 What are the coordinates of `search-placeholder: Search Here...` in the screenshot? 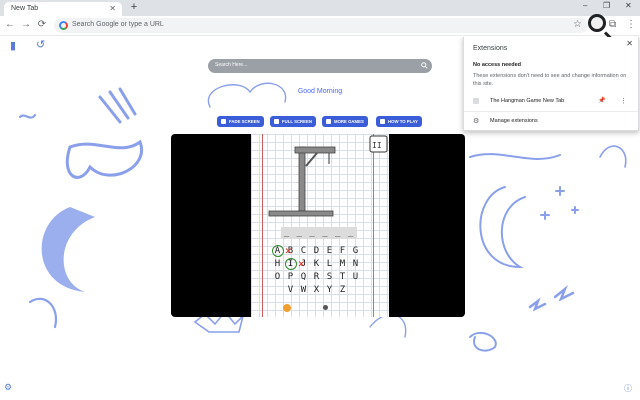 It's located at (231, 65).